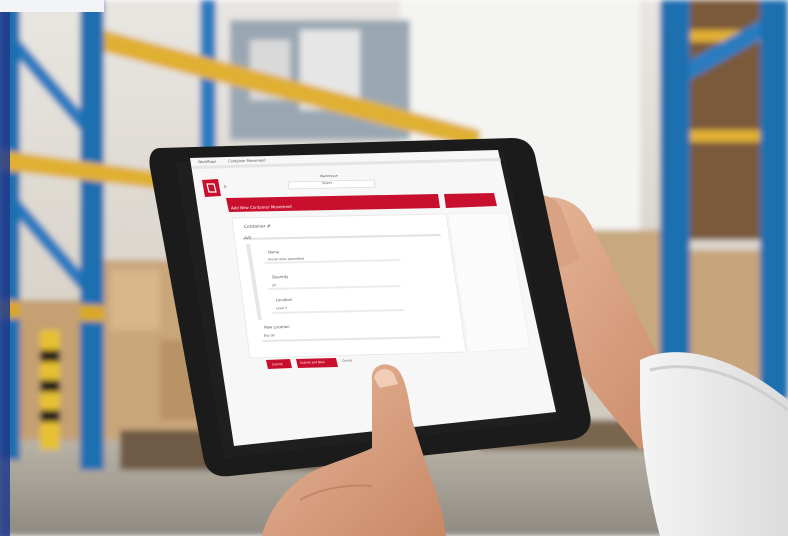  I want to click on left-edge-artifact, so click(5, 268).